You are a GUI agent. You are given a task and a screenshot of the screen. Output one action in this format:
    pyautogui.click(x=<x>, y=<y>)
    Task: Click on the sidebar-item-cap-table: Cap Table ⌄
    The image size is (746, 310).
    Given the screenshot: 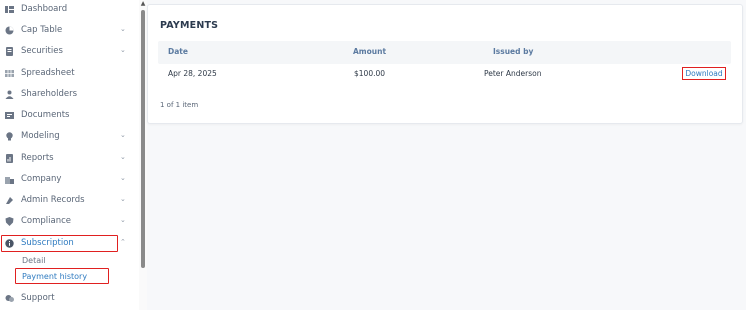 What is the action you would take?
    pyautogui.click(x=66, y=31)
    